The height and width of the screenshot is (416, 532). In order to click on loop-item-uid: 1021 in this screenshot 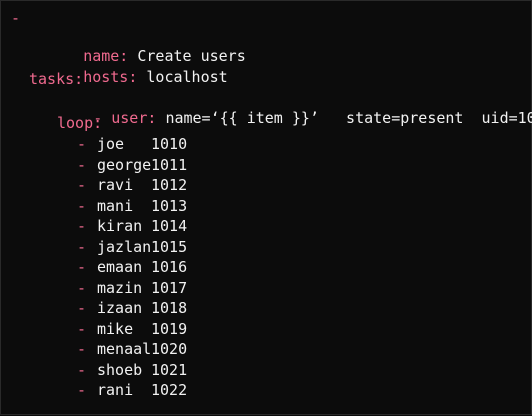, I will do `click(169, 369)`.